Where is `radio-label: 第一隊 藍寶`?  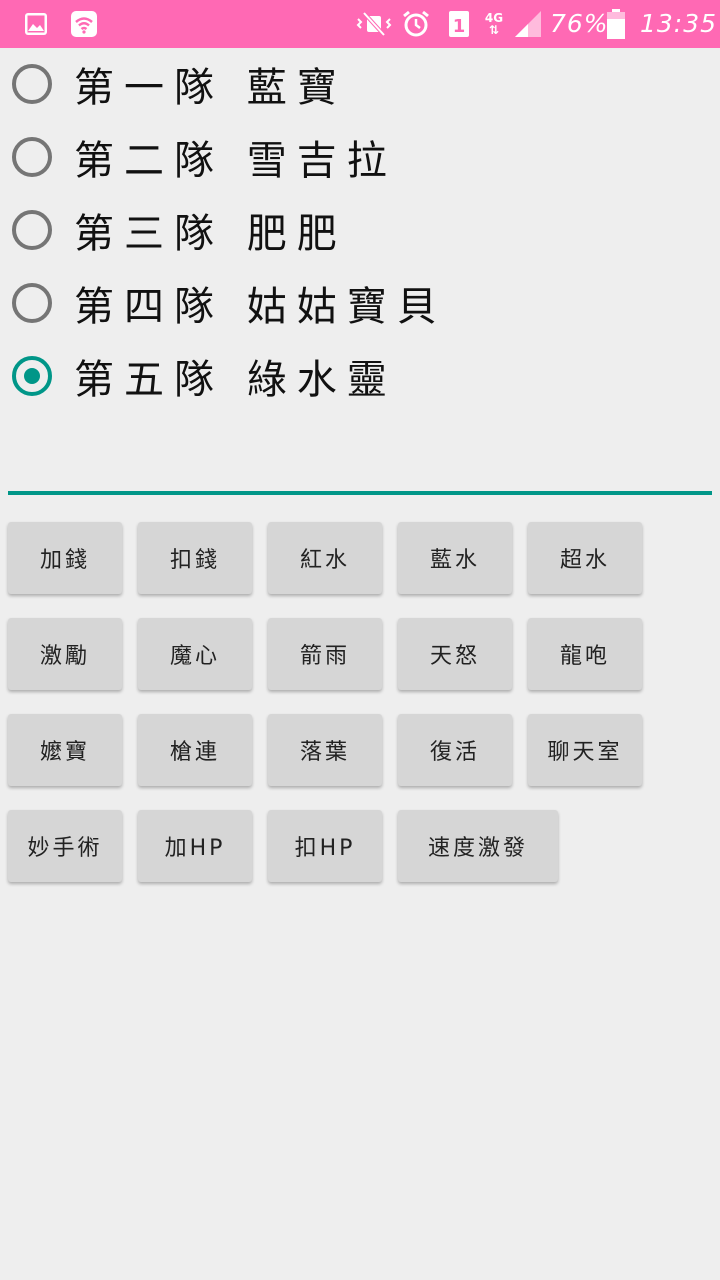
radio-label: 第一隊 藍寶 is located at coordinates (210, 88).